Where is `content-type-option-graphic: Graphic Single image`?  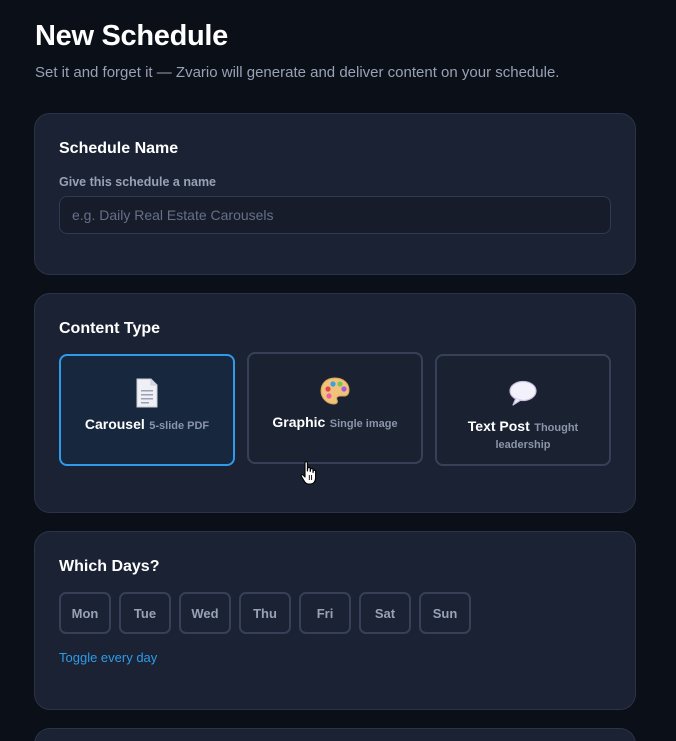
content-type-option-graphic: Graphic Single image is located at coordinates (335, 408).